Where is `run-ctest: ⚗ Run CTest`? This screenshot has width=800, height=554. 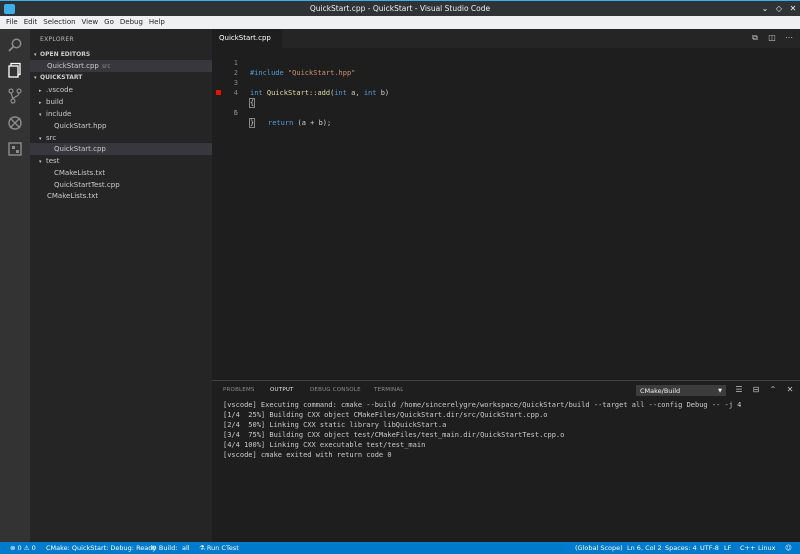
run-ctest: ⚗ Run CTest is located at coordinates (219, 548).